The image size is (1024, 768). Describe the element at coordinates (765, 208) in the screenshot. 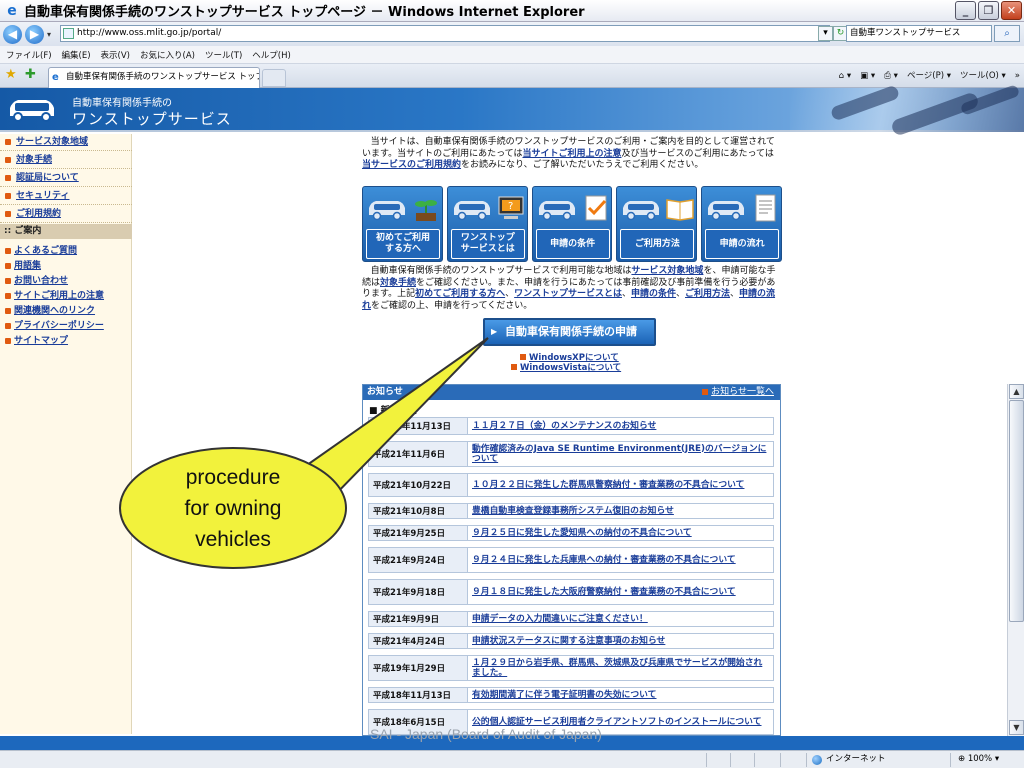

I see `document-icon` at that location.